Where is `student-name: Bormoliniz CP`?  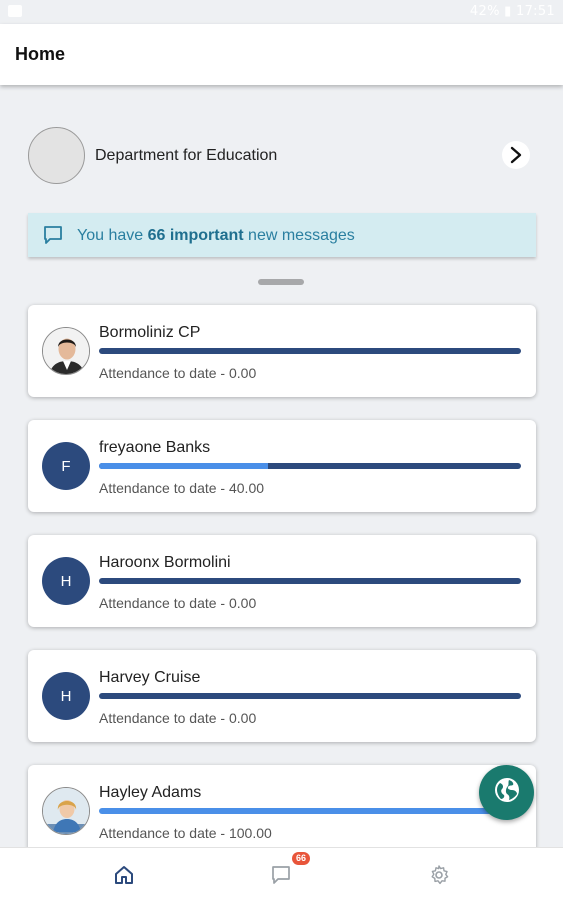 student-name: Bormoliniz CP is located at coordinates (150, 332).